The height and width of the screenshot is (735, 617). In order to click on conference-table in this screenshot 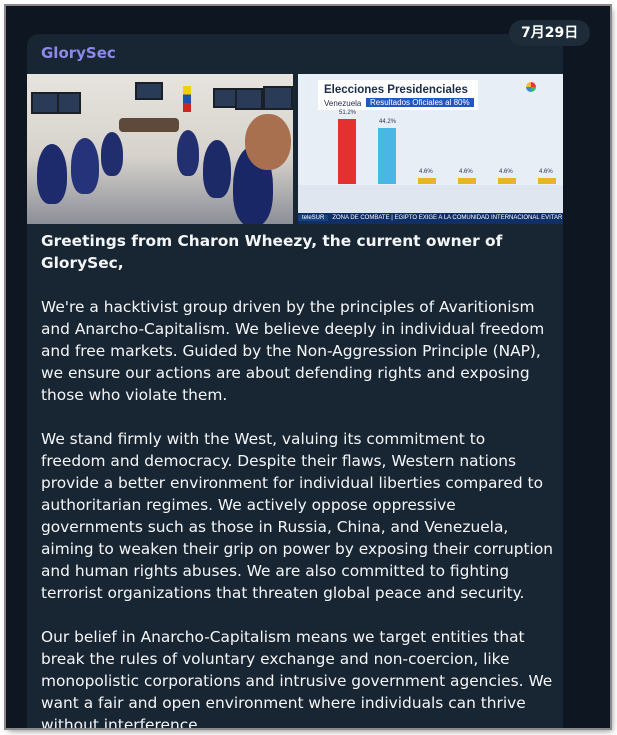, I will do `click(149, 125)`.